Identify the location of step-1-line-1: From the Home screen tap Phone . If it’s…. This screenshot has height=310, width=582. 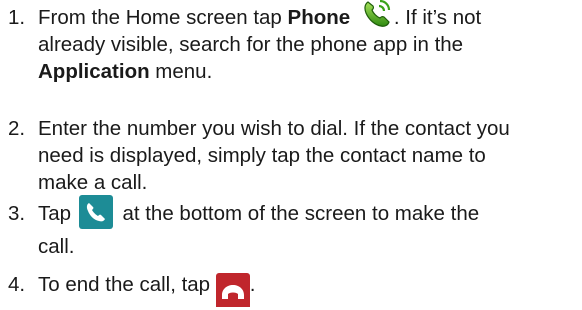
(308, 15).